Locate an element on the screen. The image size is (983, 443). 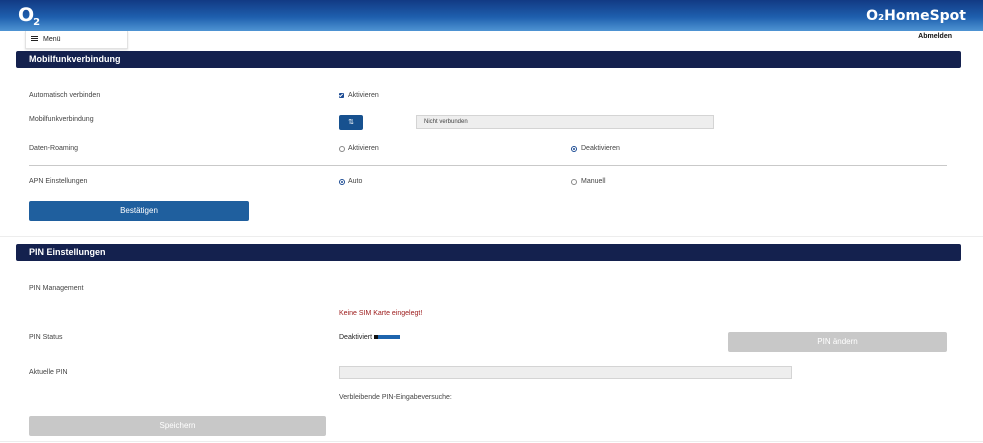
roaming-label: Daten-Roaming is located at coordinates (54, 148).